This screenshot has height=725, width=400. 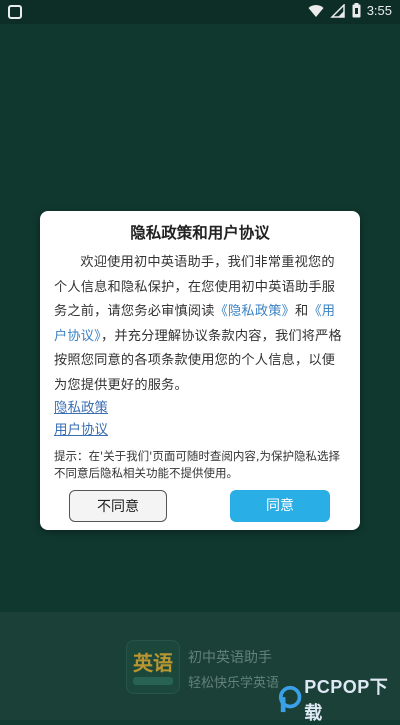 What do you see at coordinates (280, 506) in the screenshot?
I see `agree-button: 同意` at bounding box center [280, 506].